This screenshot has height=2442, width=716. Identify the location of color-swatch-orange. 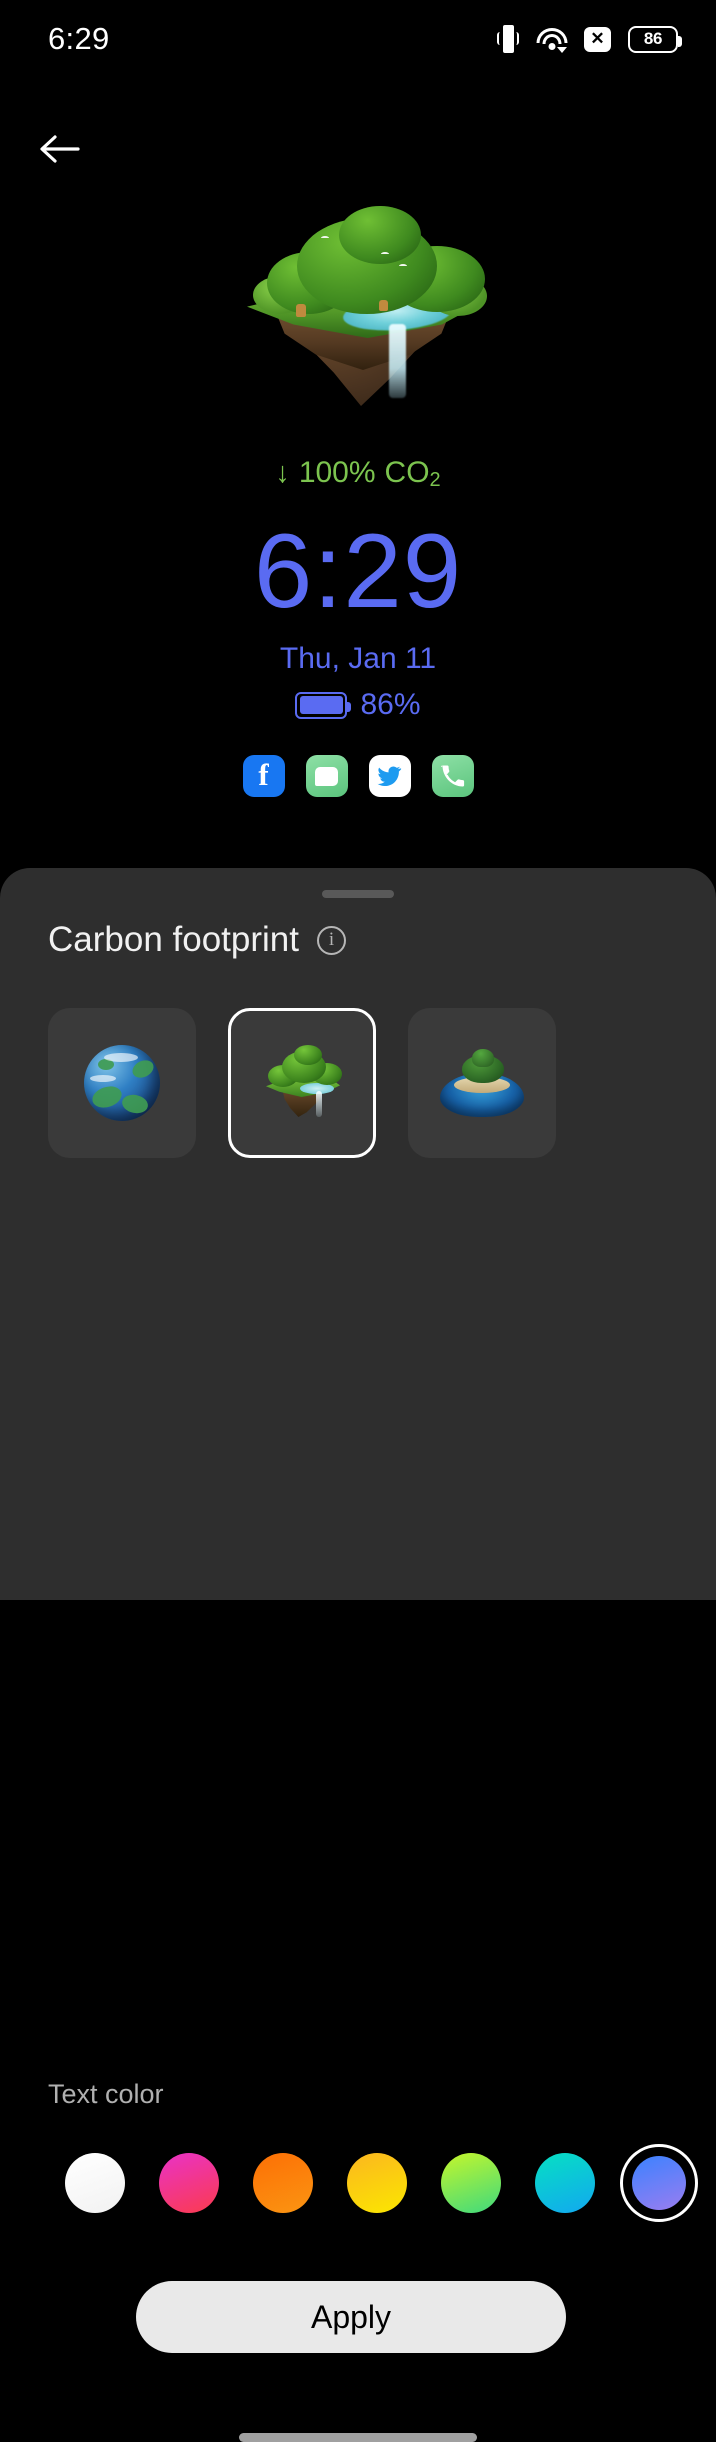
(283, 2183).